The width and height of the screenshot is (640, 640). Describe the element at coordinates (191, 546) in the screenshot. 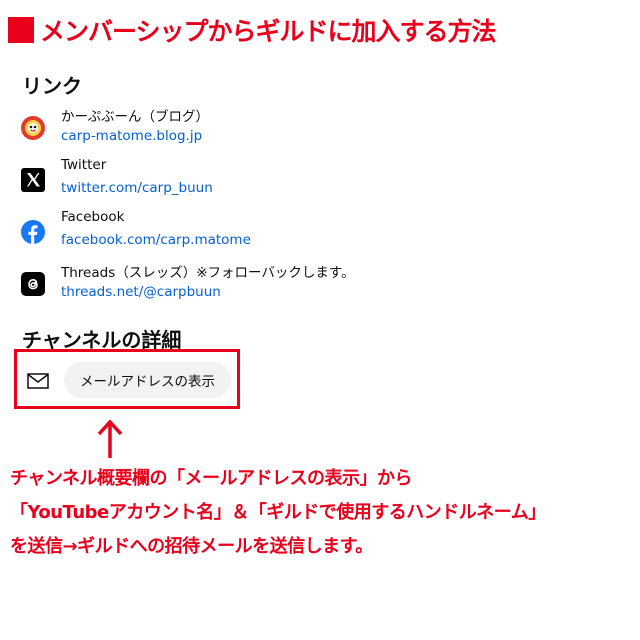

I see `note-line: を送信→ギルドへの招待メールを送信します。` at that location.